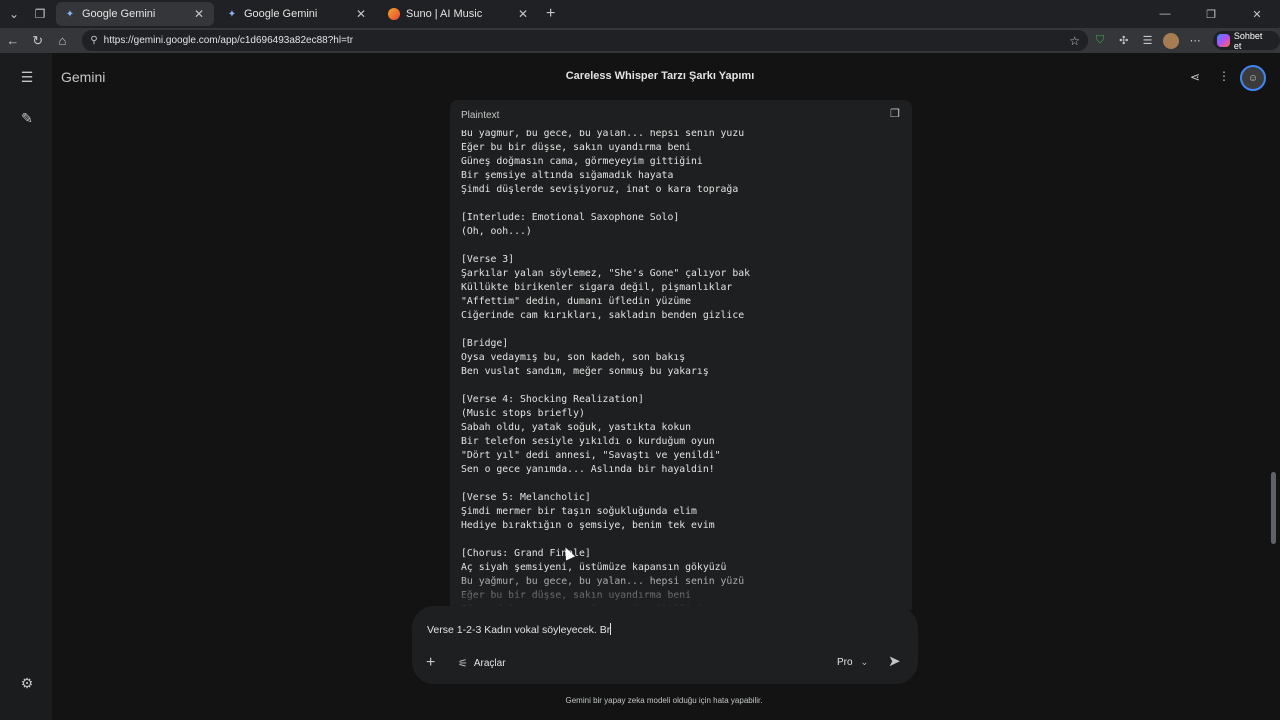  I want to click on fade-overlay, so click(681, 590).